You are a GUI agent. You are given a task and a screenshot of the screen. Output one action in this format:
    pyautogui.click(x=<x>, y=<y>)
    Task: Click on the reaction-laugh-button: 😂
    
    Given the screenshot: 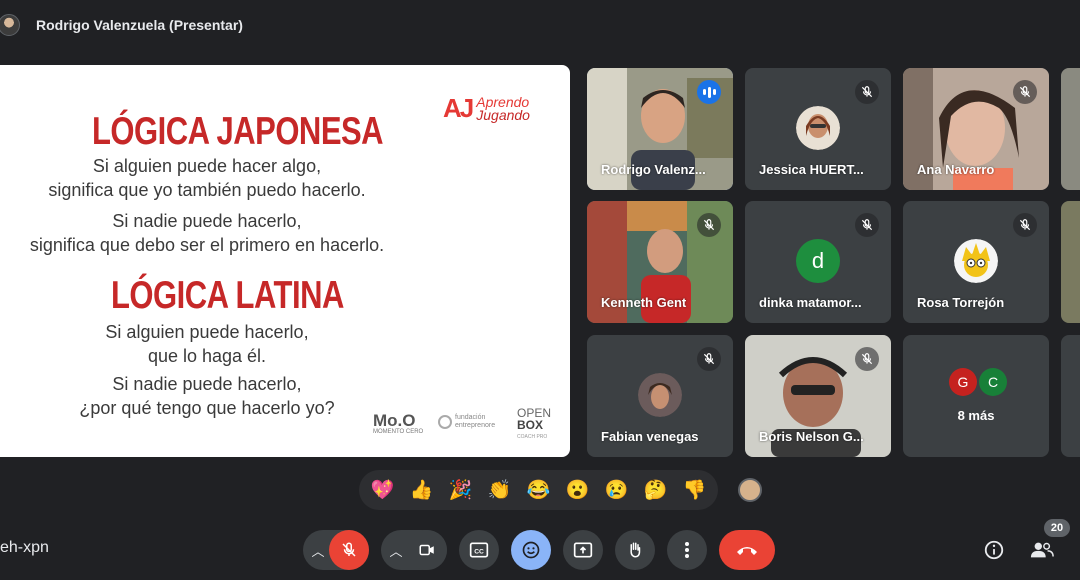 What is the action you would take?
    pyautogui.click(x=538, y=490)
    